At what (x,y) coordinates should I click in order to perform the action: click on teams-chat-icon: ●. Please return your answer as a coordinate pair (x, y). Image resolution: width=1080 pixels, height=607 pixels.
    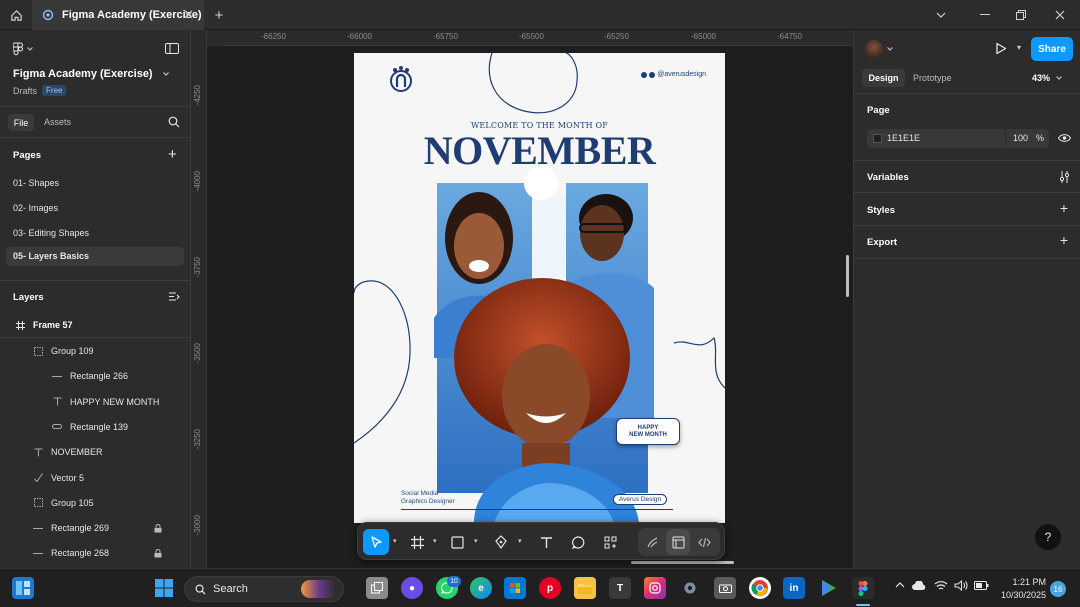
    Looking at the image, I should click on (412, 588).